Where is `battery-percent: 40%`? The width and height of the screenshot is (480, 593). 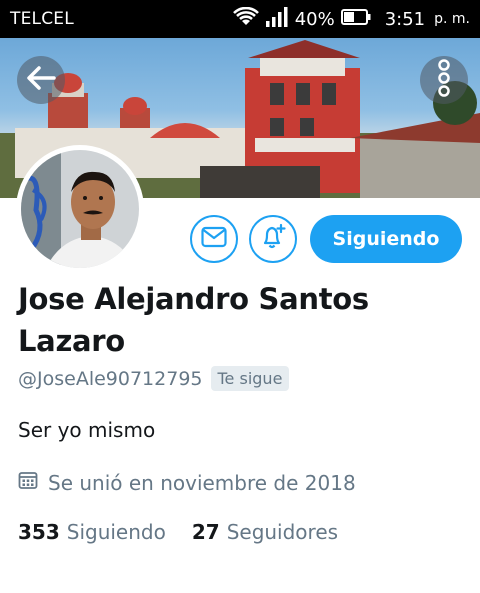 battery-percent: 40% is located at coordinates (314, 19).